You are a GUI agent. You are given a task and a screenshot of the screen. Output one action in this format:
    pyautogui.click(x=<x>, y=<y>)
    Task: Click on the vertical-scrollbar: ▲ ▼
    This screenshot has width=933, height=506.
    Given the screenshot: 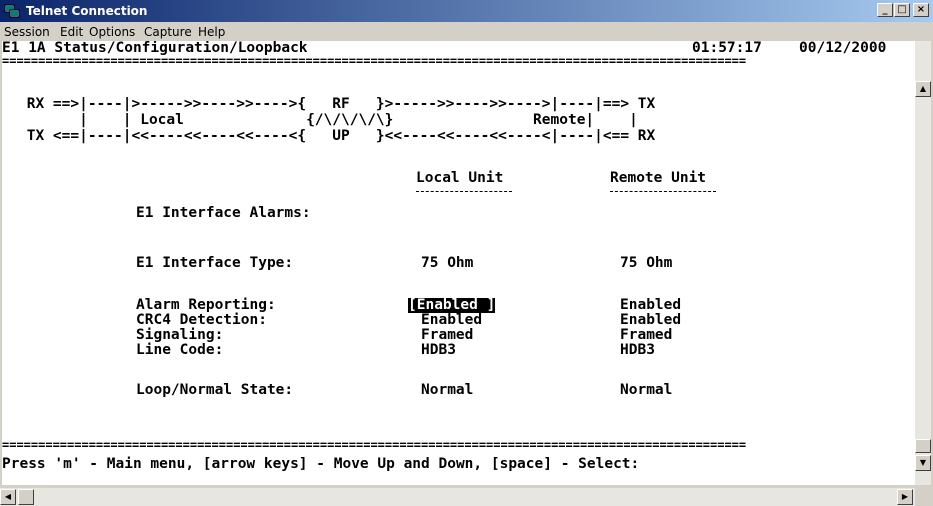 What is the action you would take?
    pyautogui.click(x=923, y=263)
    